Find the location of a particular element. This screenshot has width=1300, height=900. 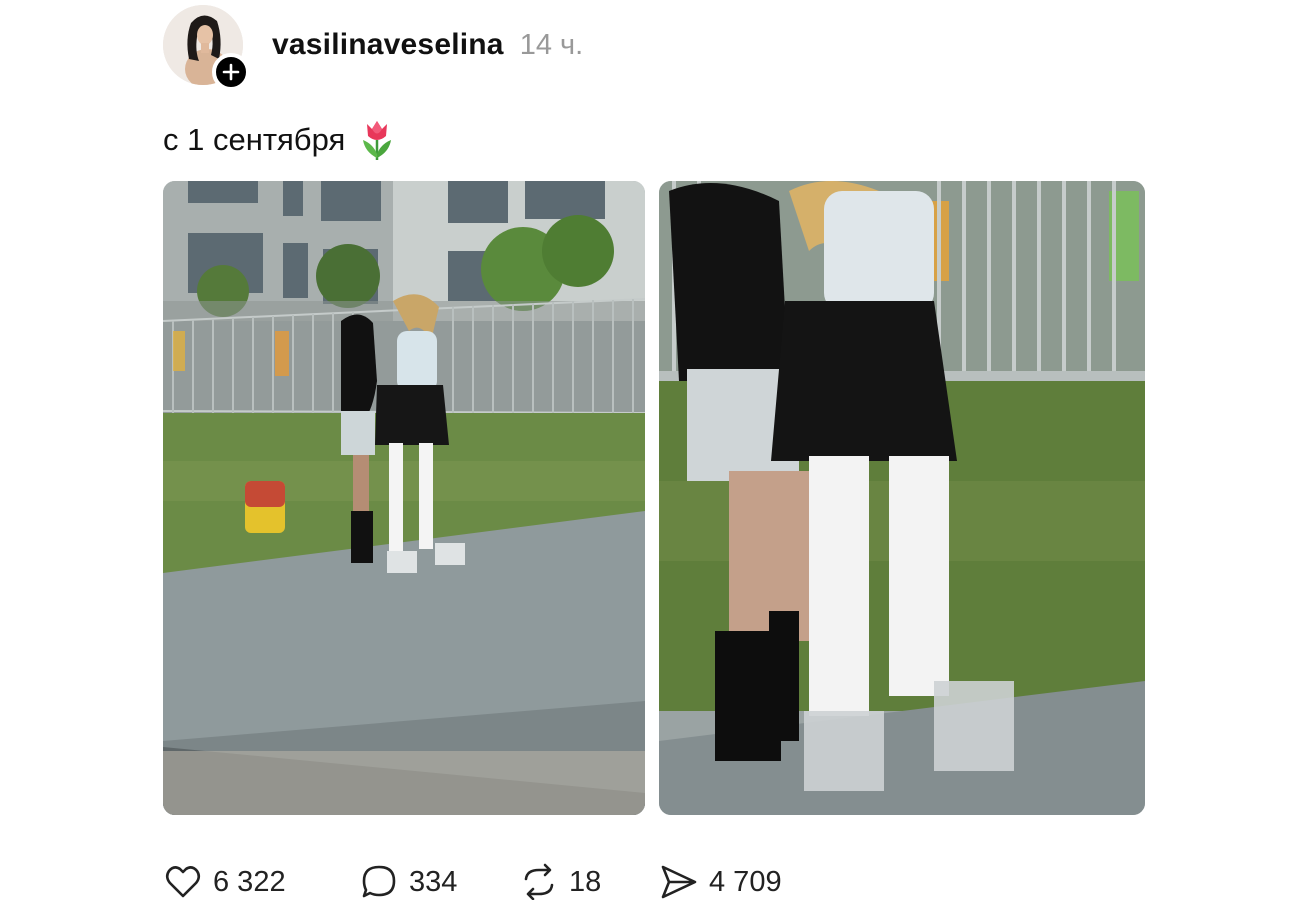

repost-button: 18 is located at coordinates (560, 879).